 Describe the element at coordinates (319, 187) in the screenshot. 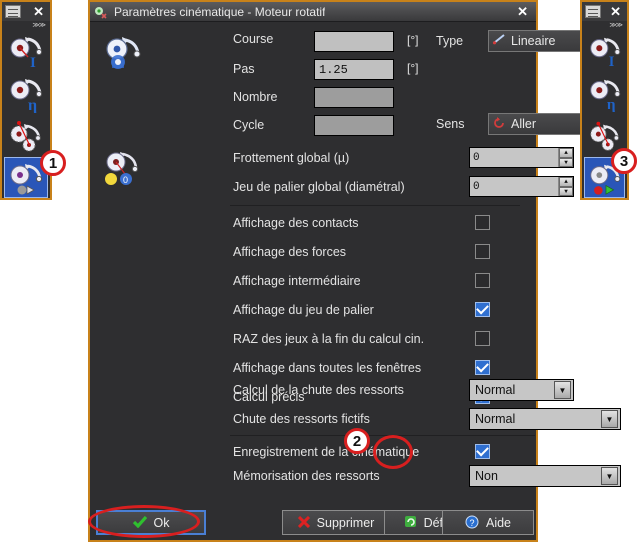

I see `jeu-palier-label: Jeu de palier global (diamétral)` at that location.